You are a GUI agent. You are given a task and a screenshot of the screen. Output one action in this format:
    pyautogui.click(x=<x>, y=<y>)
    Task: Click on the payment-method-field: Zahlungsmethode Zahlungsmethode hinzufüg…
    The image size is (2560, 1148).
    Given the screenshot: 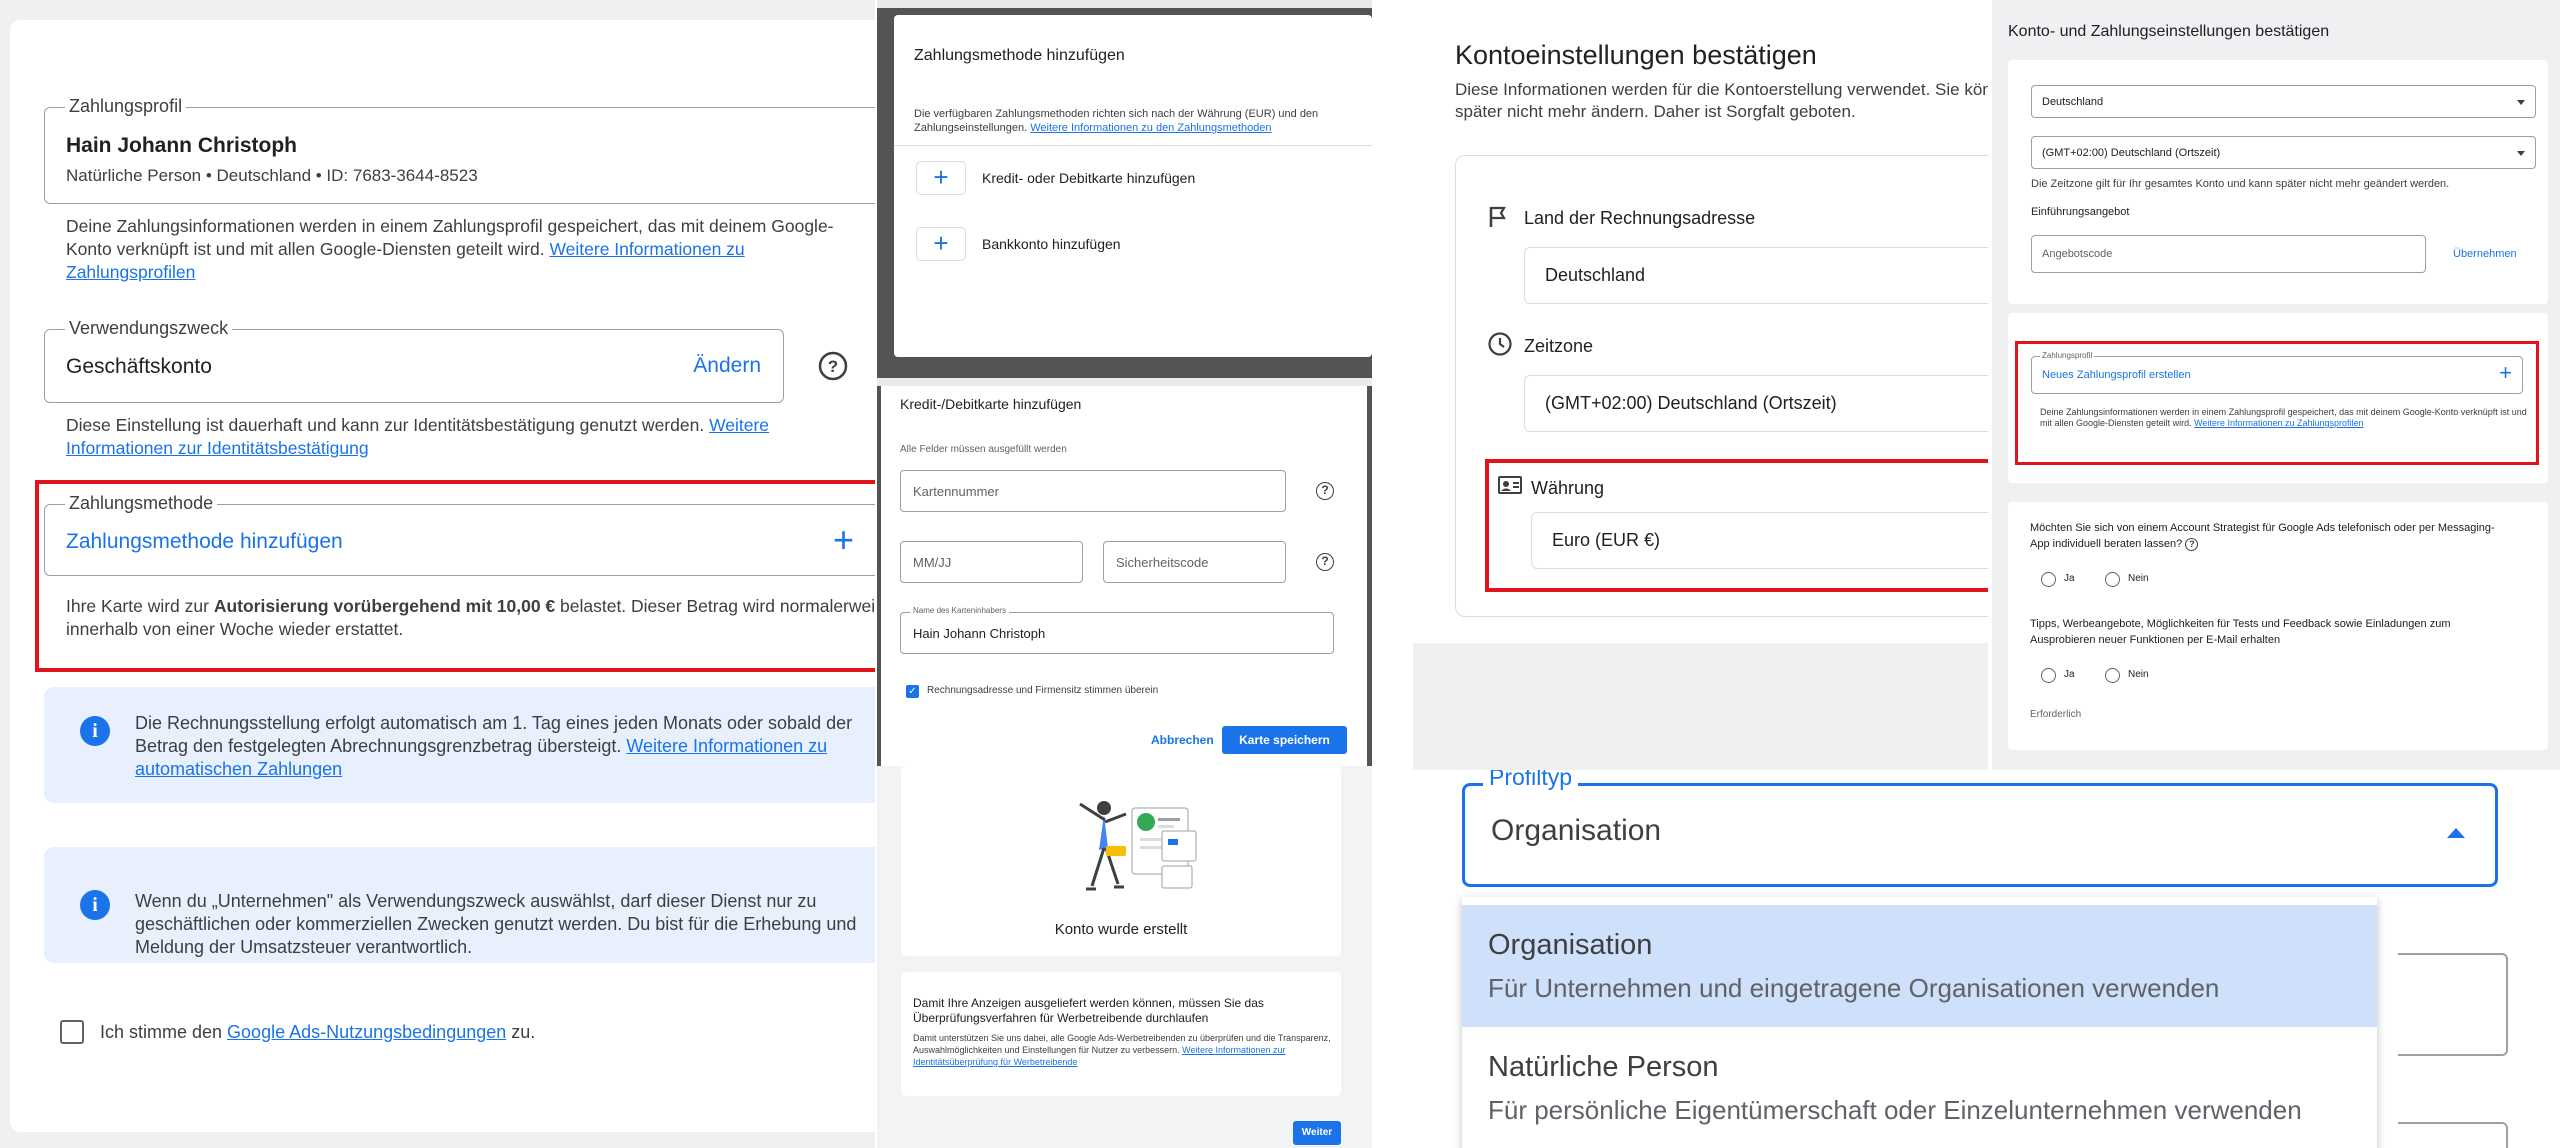 What is the action you would take?
    pyautogui.click(x=459, y=534)
    